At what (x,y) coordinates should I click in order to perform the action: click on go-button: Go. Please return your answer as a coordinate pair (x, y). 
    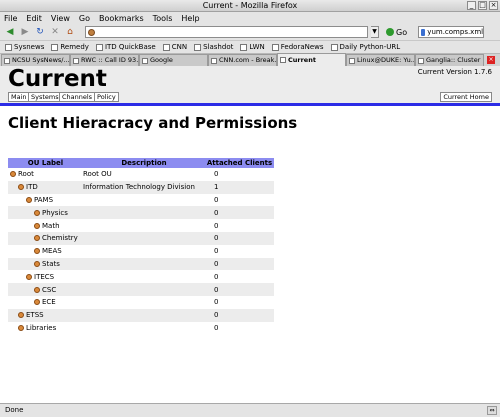
    Looking at the image, I should click on (396, 32).